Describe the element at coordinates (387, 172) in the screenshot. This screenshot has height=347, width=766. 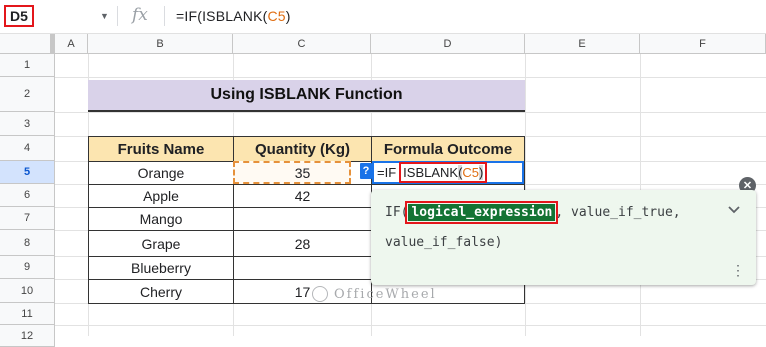
I see `edit-prefix: =IF` at that location.